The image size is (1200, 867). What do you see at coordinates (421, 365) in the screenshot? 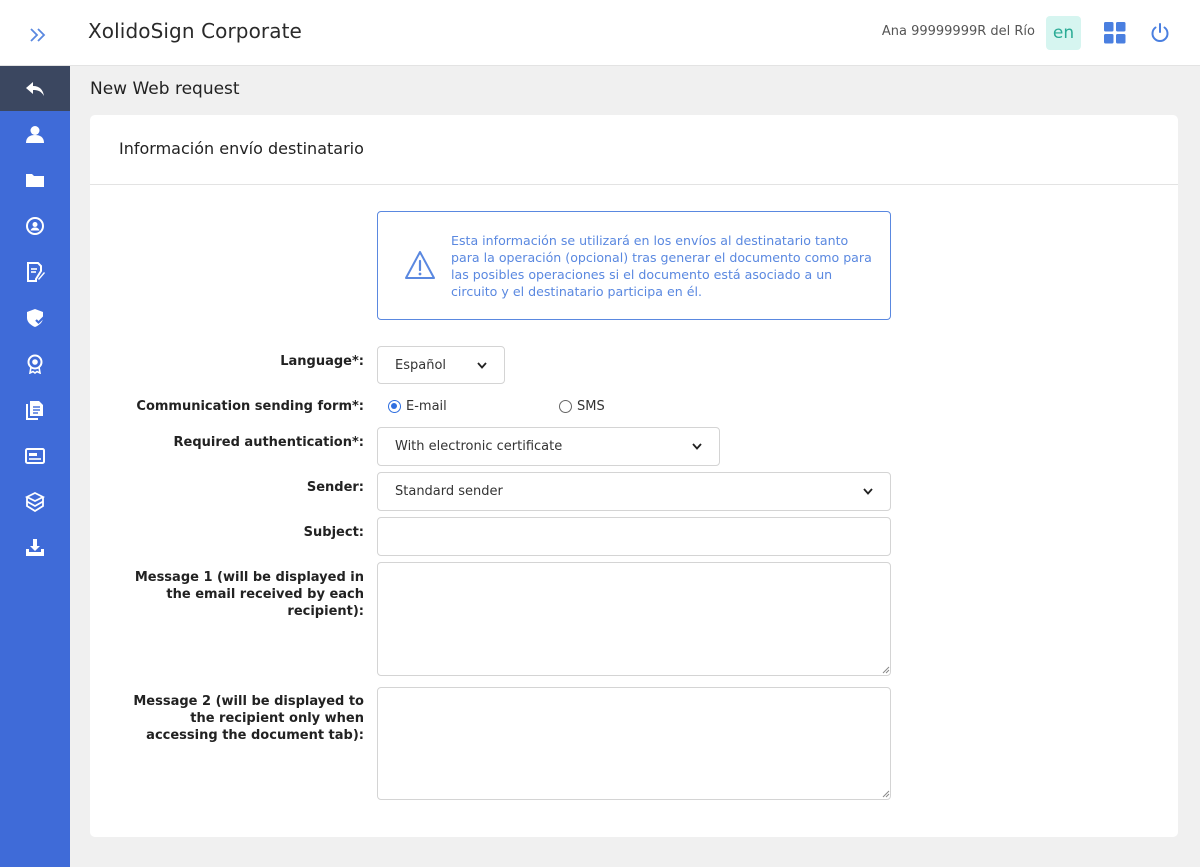
I see `language-select-value: Español` at bounding box center [421, 365].